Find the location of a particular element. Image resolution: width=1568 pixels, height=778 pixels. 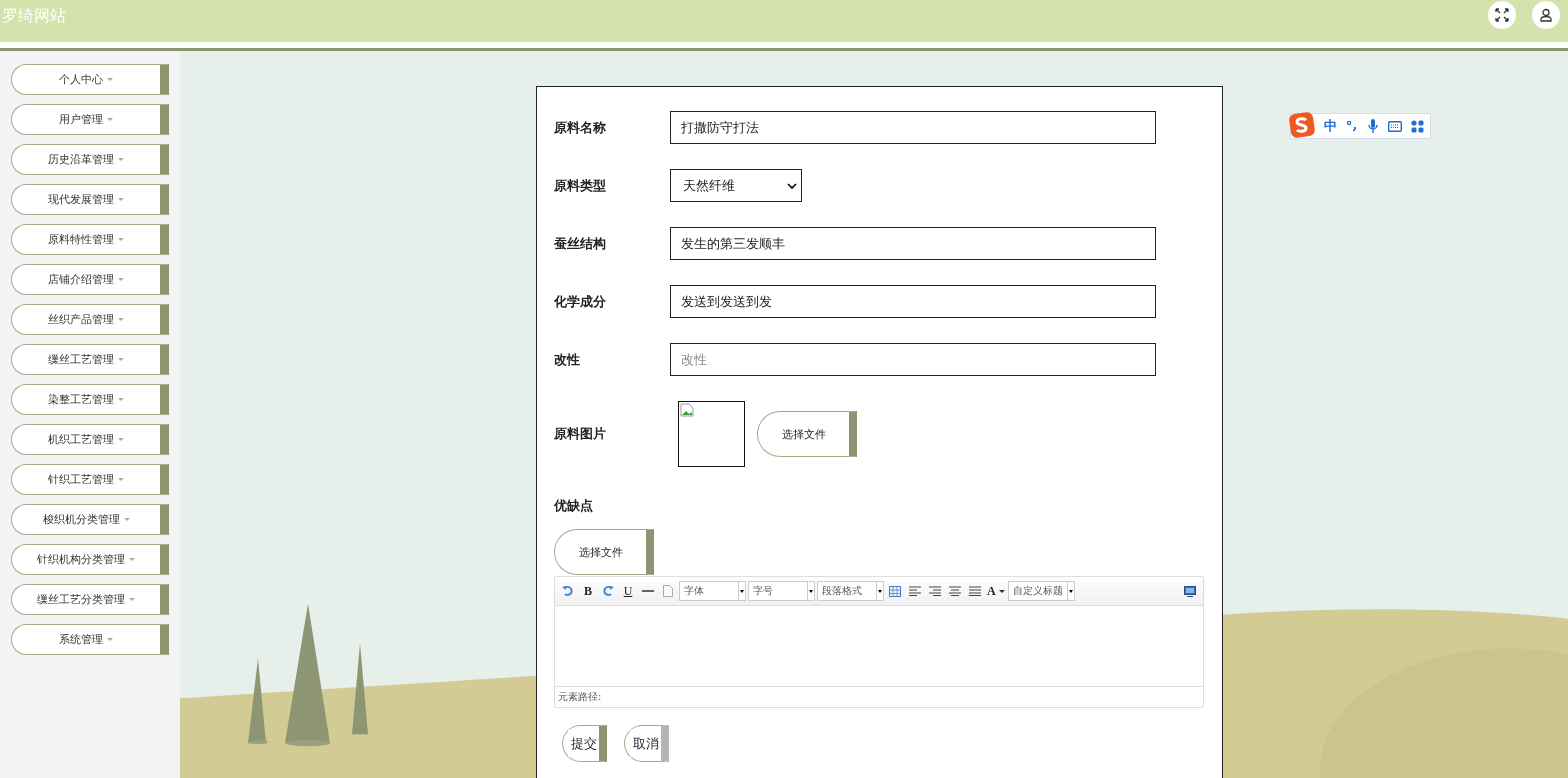

broken-image-icon is located at coordinates (687, 410).